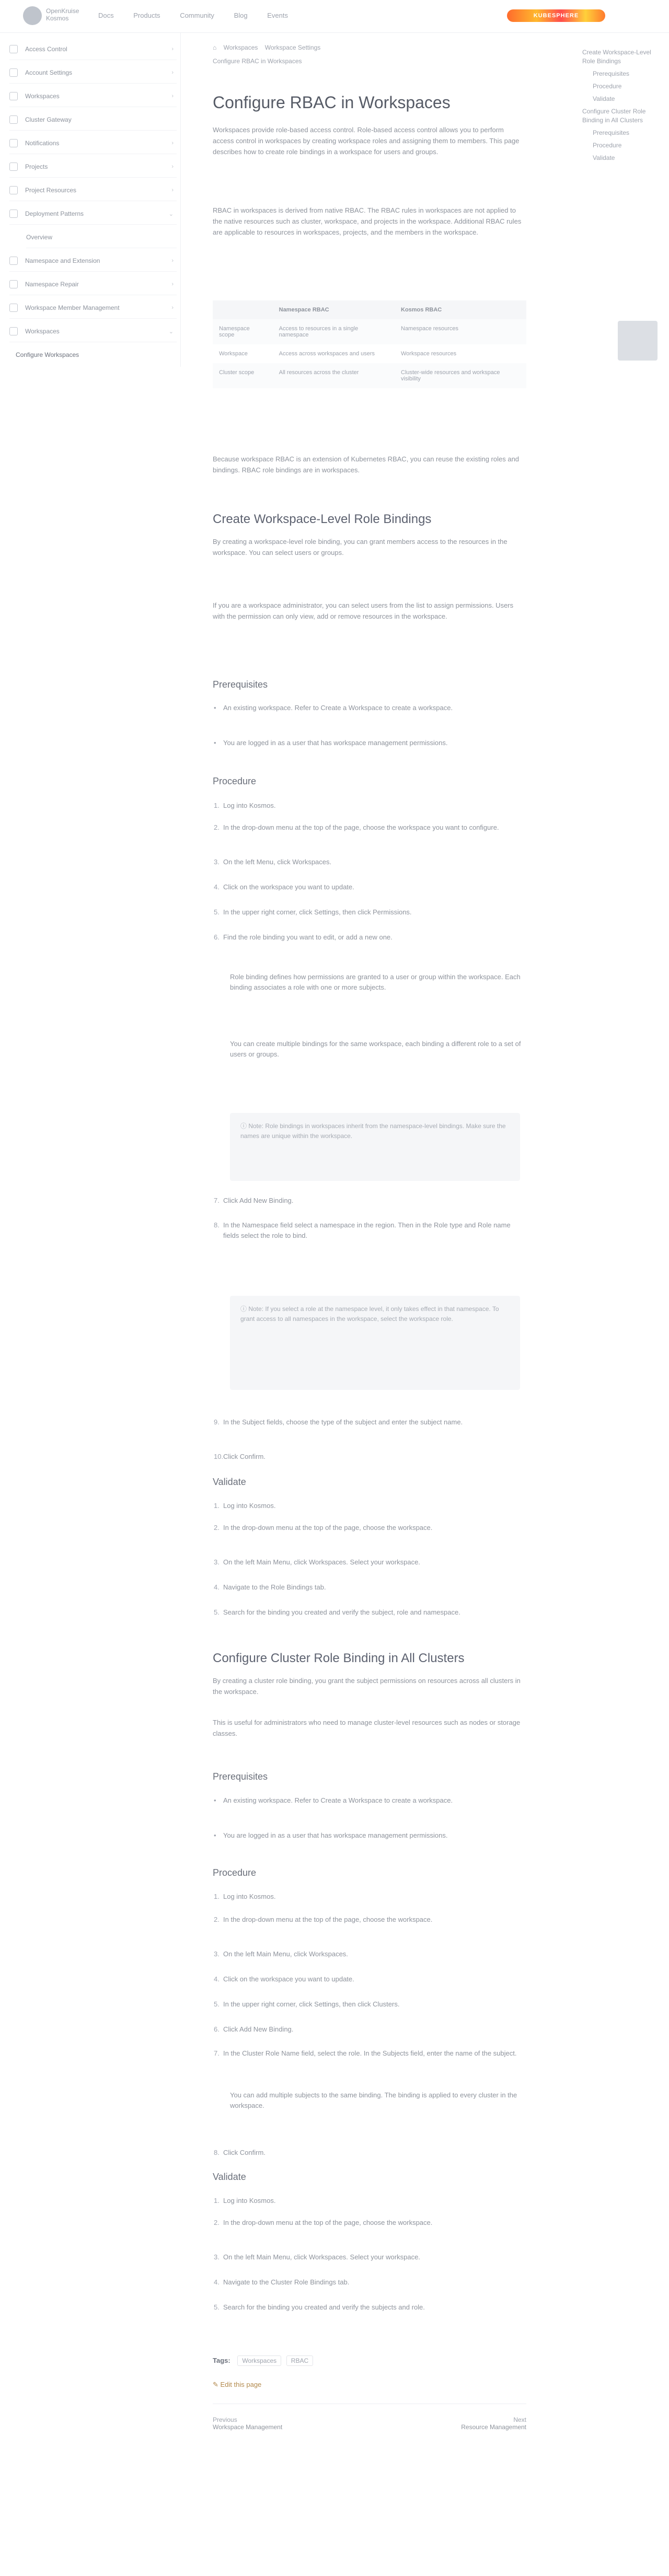 The image size is (669, 2576). What do you see at coordinates (214, 47) in the screenshot?
I see `home-icon: ⌂` at bounding box center [214, 47].